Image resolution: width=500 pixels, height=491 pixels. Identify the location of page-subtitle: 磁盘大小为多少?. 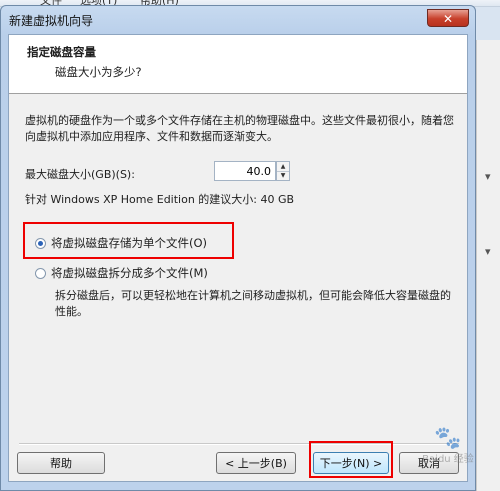
(98, 72).